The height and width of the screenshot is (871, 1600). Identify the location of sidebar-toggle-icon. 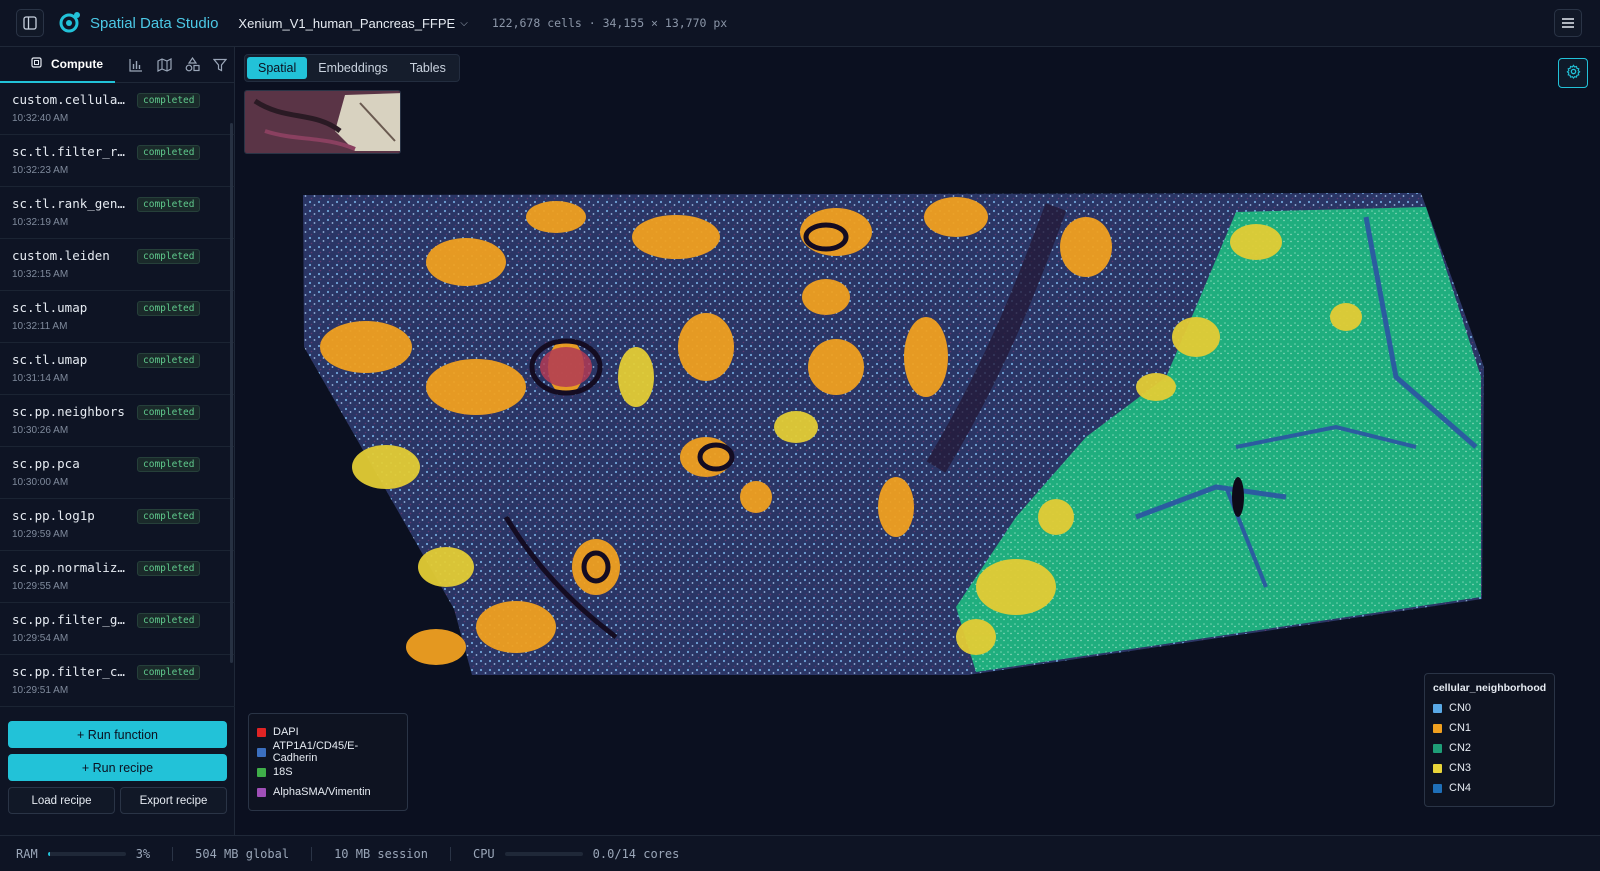
(30, 23).